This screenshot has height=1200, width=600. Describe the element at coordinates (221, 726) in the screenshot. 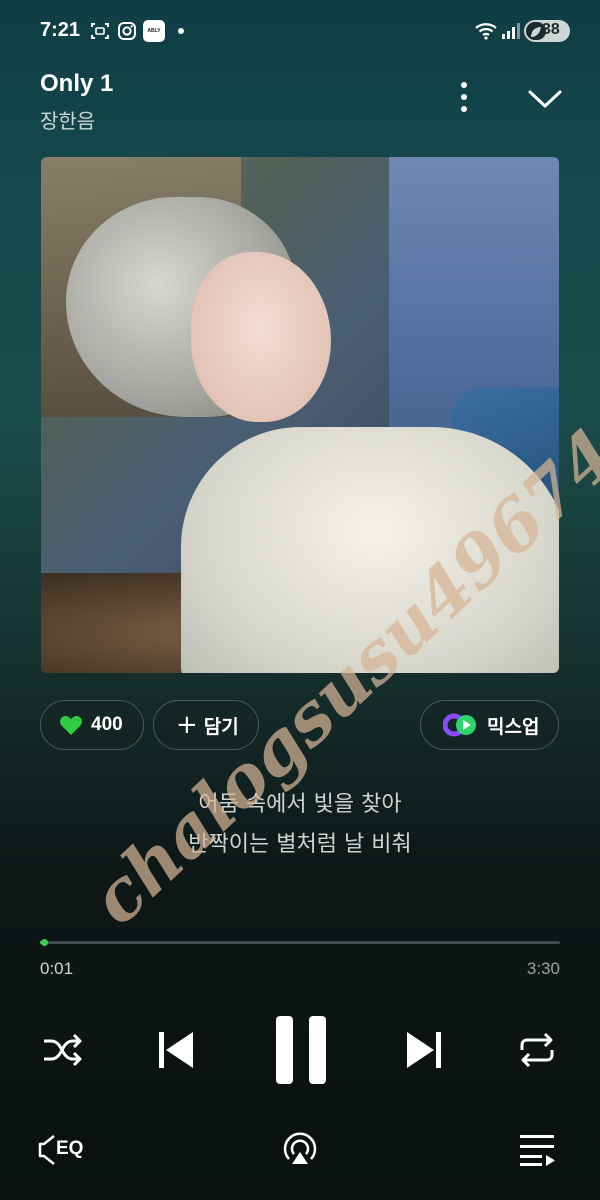

I see `add-label: 담기` at that location.